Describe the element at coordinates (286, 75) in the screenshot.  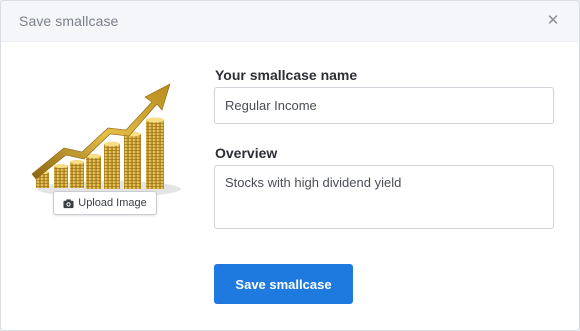
I see `smallcase-name-label: Your smallcase name` at that location.